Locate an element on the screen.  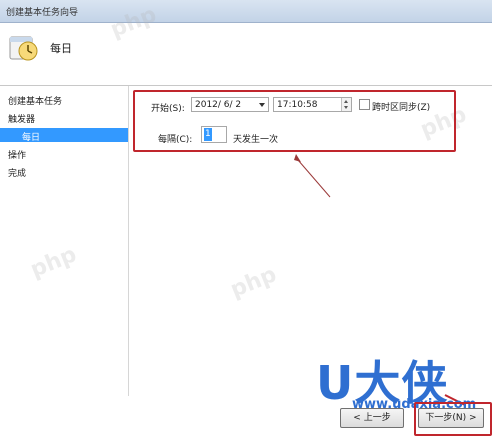
back-button: < 上一步 is located at coordinates (372, 418).